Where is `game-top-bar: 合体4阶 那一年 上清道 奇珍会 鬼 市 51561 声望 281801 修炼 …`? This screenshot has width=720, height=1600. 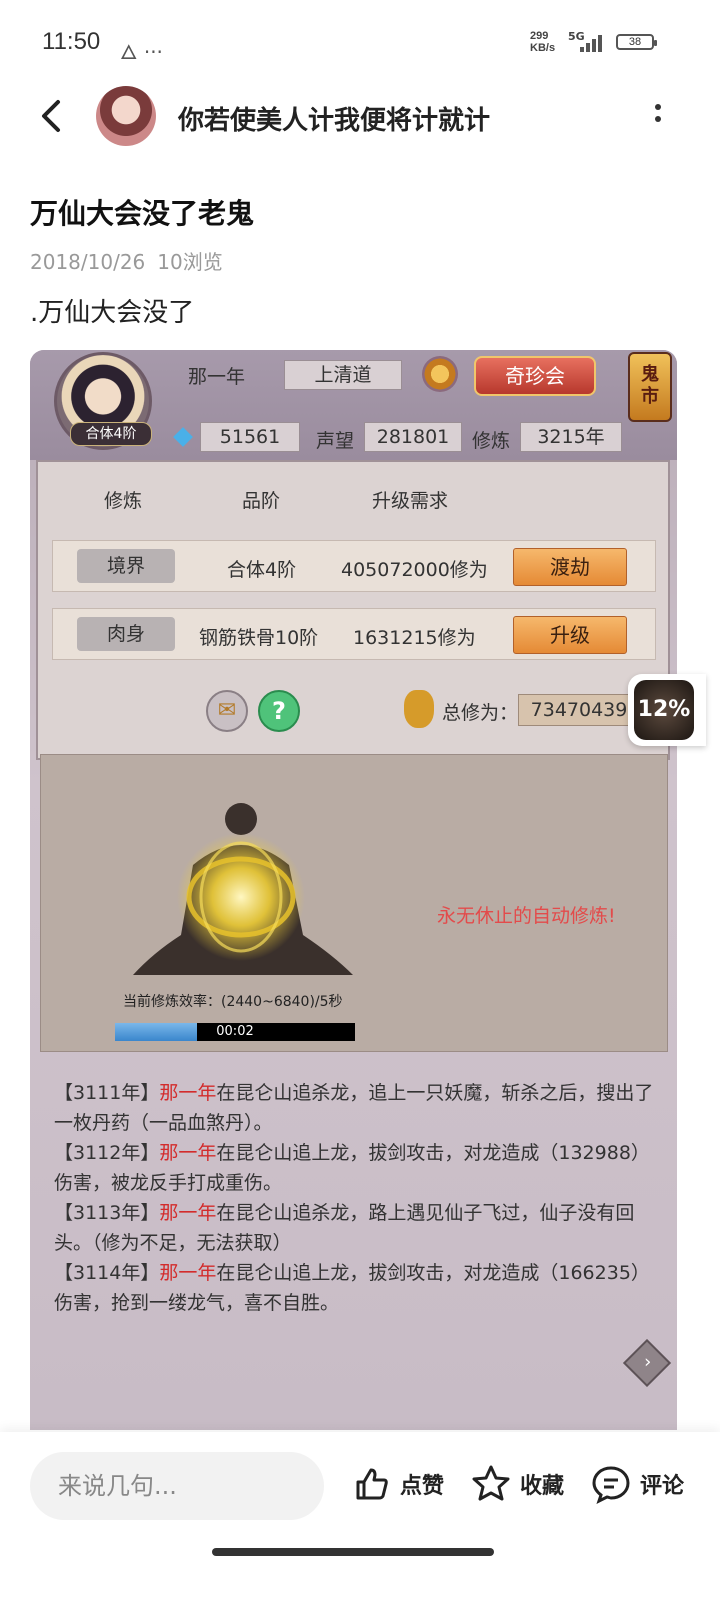 game-top-bar: 合体4阶 那一年 上清道 奇珍会 鬼 市 51561 声望 281801 修炼 … is located at coordinates (353, 405).